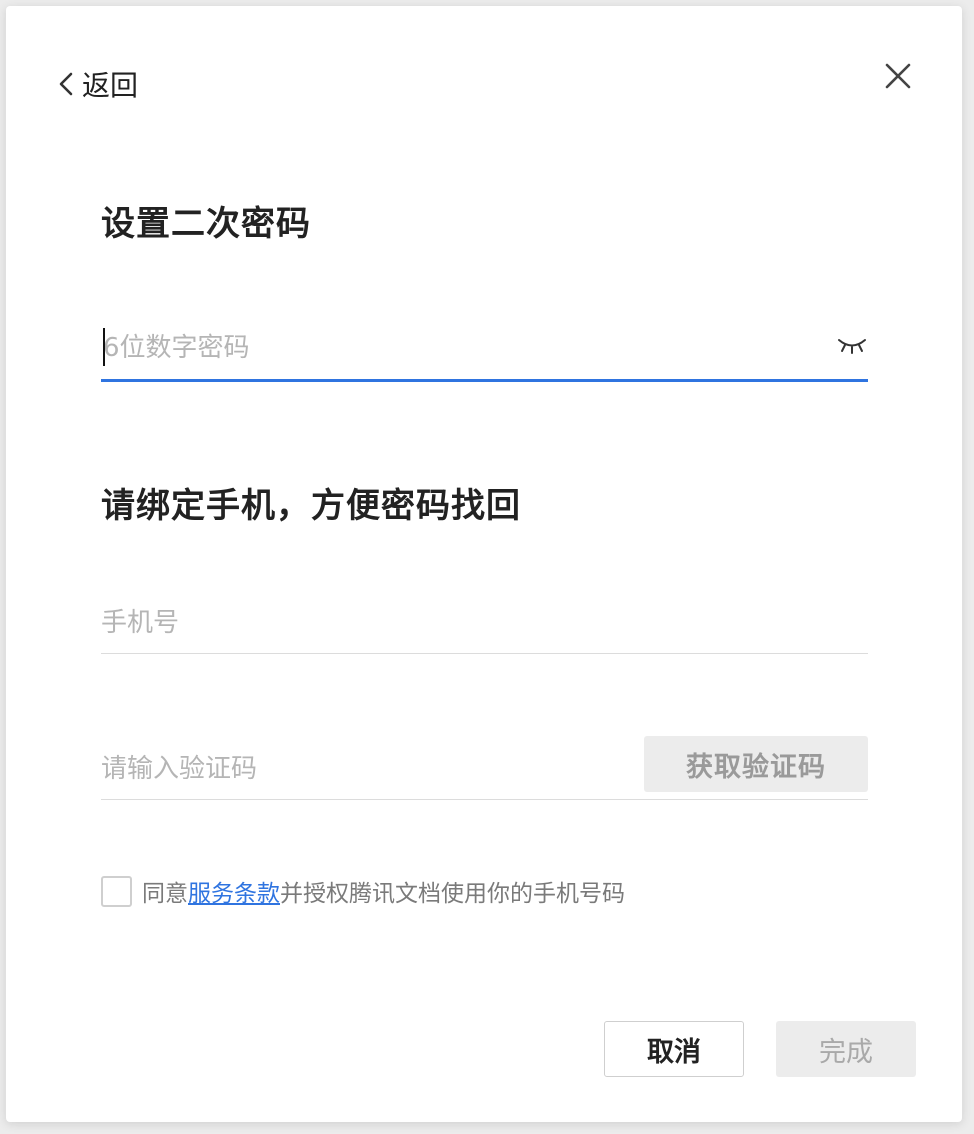  Describe the element at coordinates (361, 769) in the screenshot. I see `verification-code-input` at that location.